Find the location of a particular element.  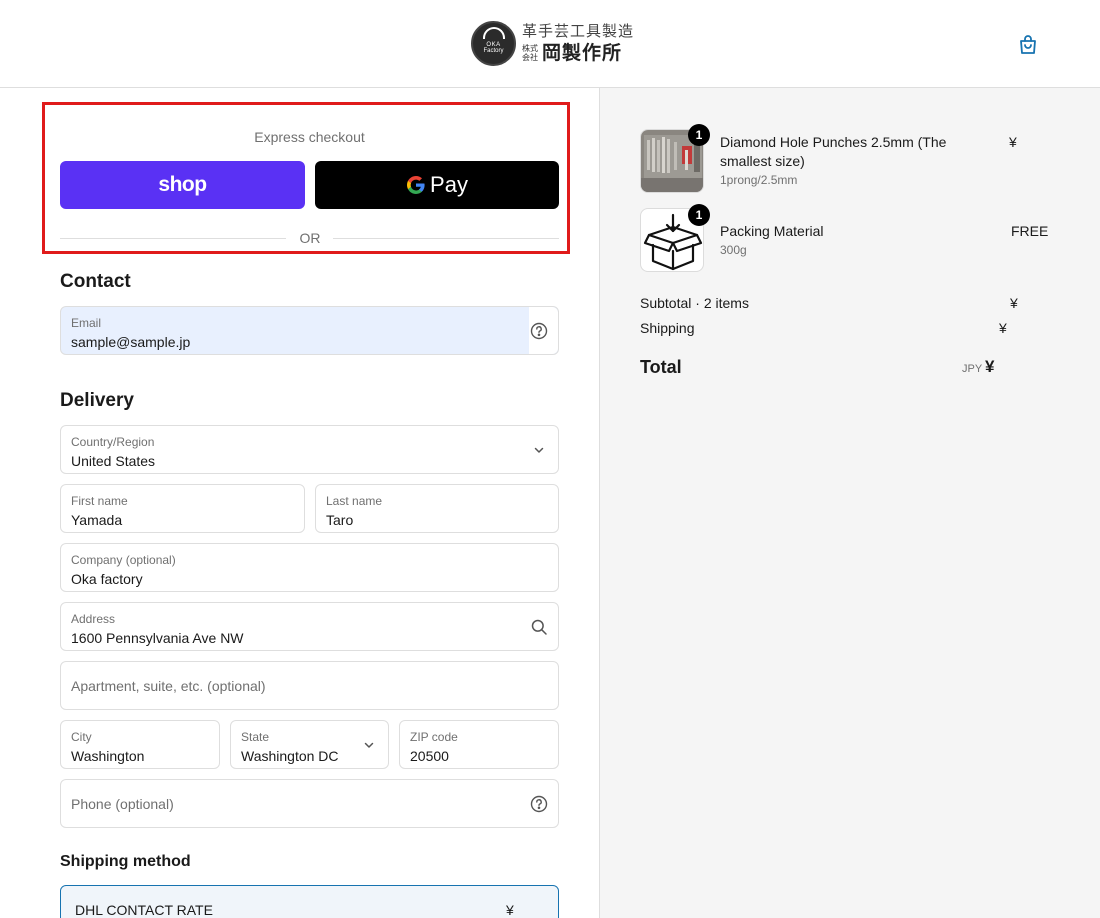

email-value: sample@sample.jp is located at coordinates (131, 342).